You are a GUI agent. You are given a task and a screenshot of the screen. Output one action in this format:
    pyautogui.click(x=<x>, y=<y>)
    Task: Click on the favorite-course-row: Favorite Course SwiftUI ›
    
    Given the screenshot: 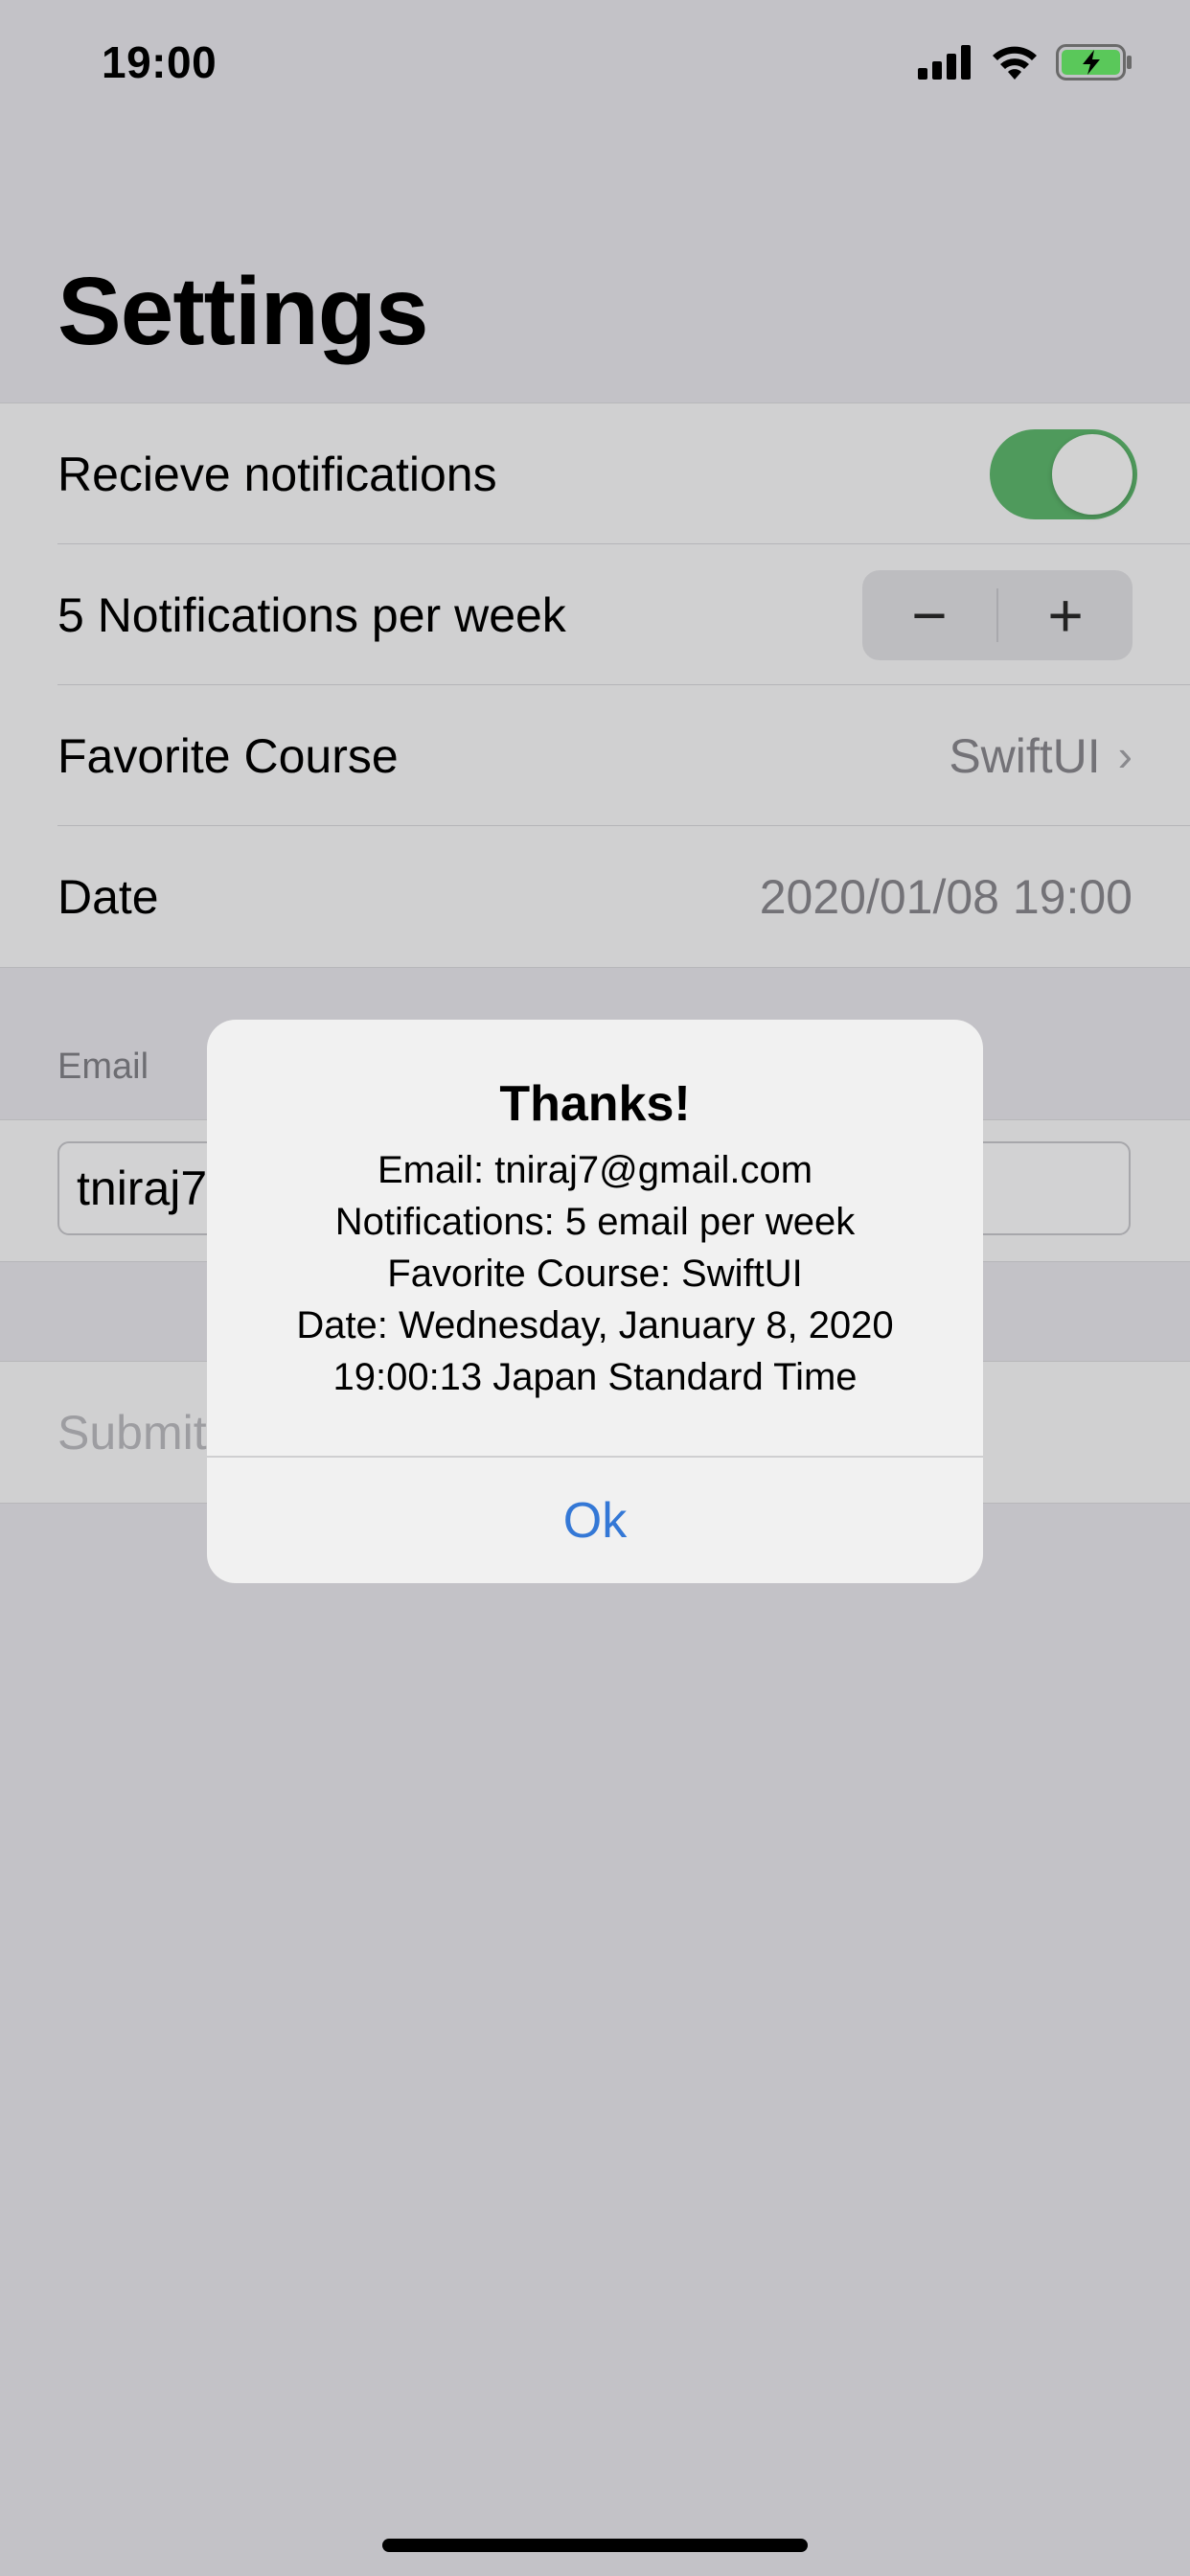 What is the action you would take?
    pyautogui.click(x=595, y=755)
    